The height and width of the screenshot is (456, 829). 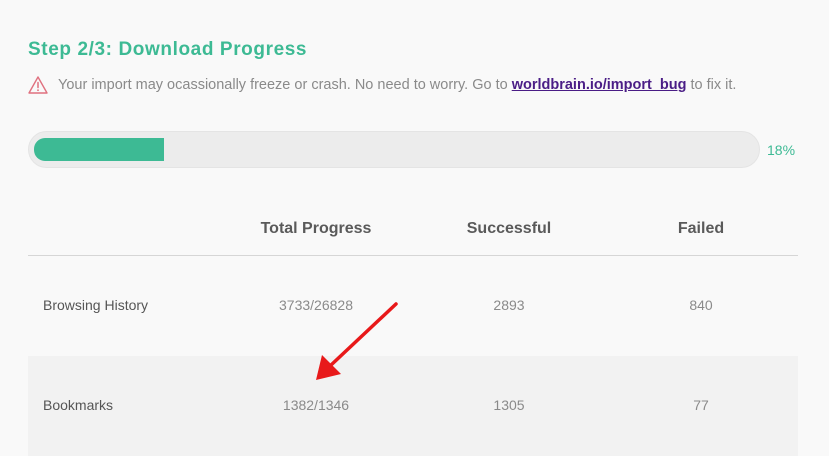 What do you see at coordinates (316, 405) in the screenshot?
I see `cell-total-progress: 1382/1346` at bounding box center [316, 405].